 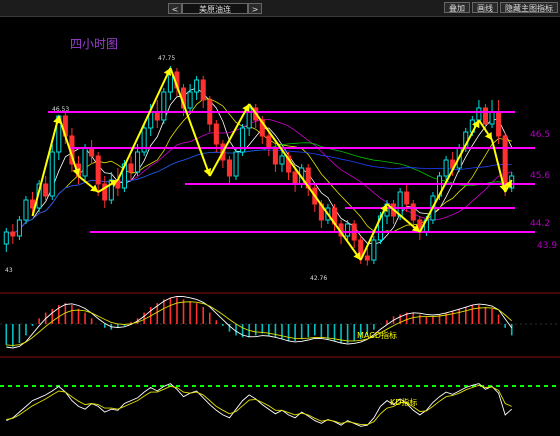 I want to click on toolbar: < 美原油连 > 叠加 画线 隐藏主图指标, so click(x=280, y=8).